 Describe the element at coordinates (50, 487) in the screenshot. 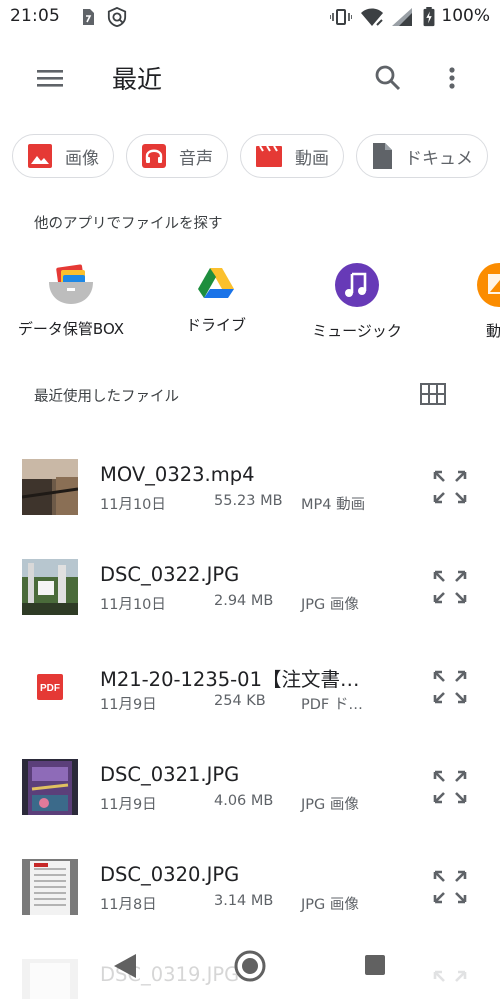

I see `video-thumb` at that location.